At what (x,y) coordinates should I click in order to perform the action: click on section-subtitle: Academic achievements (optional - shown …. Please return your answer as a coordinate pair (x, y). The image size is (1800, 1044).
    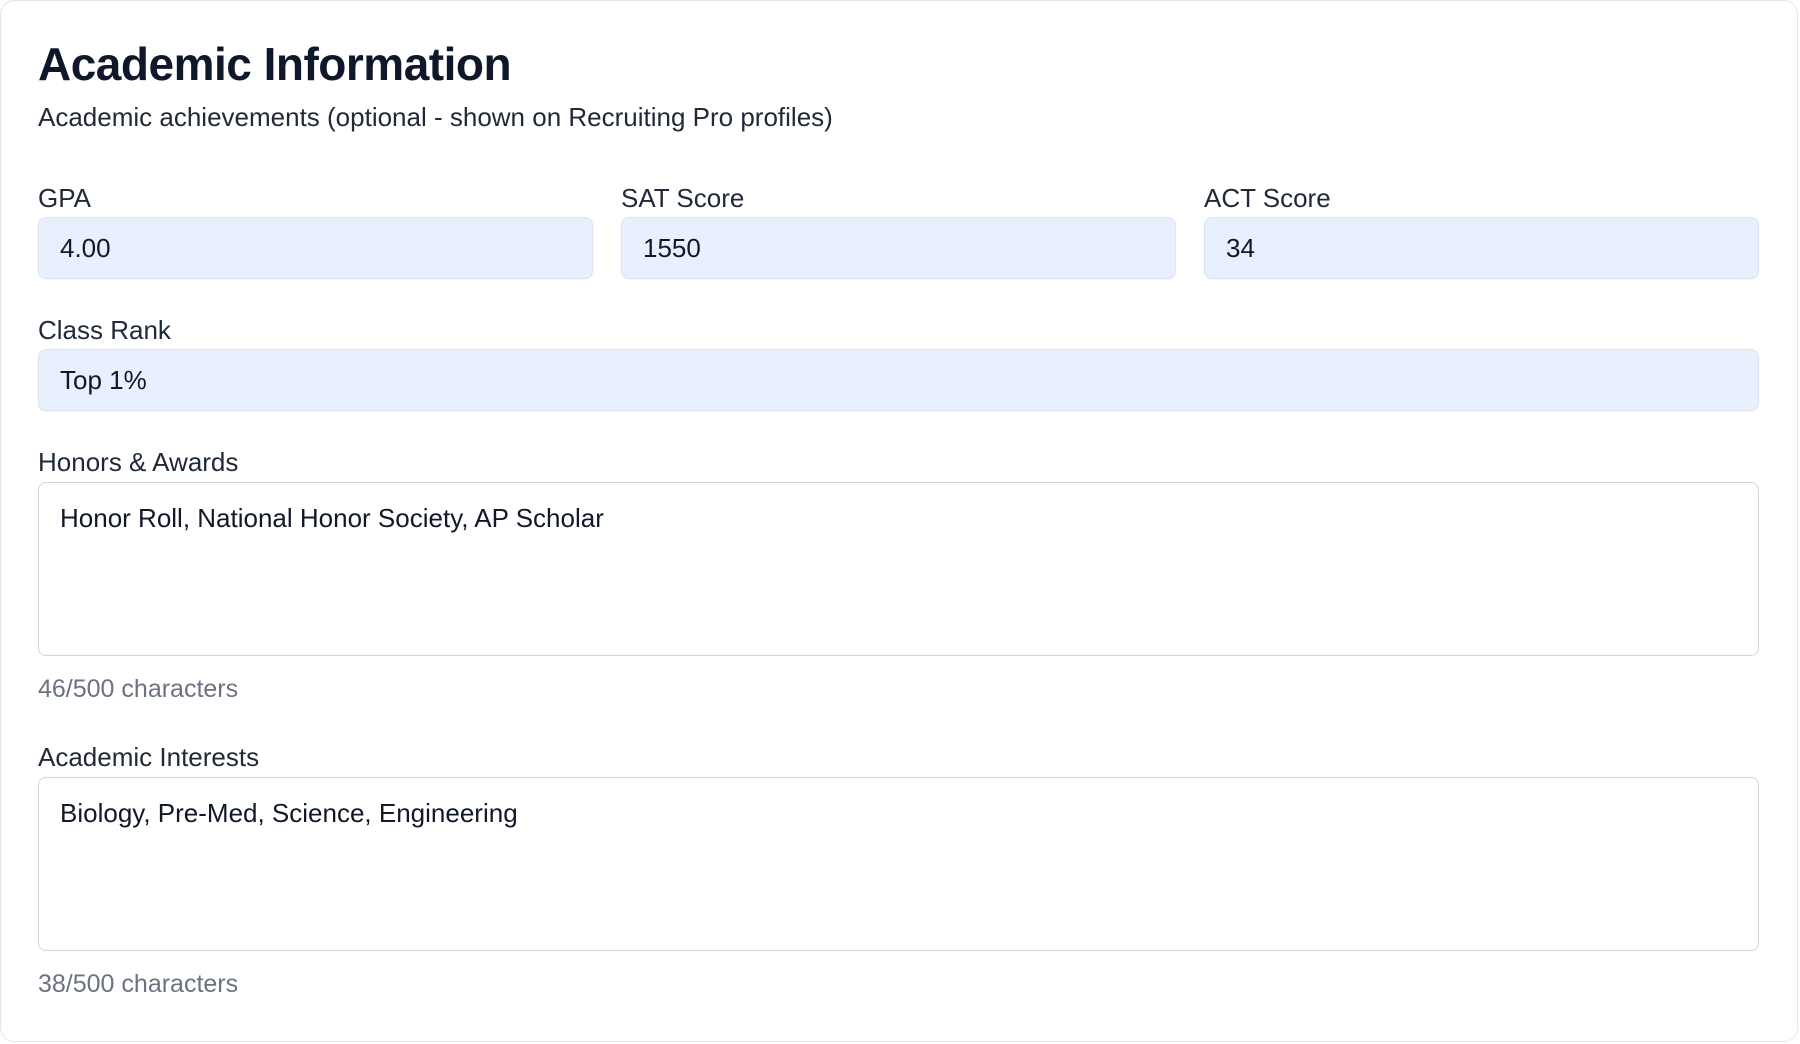
    Looking at the image, I should click on (435, 117).